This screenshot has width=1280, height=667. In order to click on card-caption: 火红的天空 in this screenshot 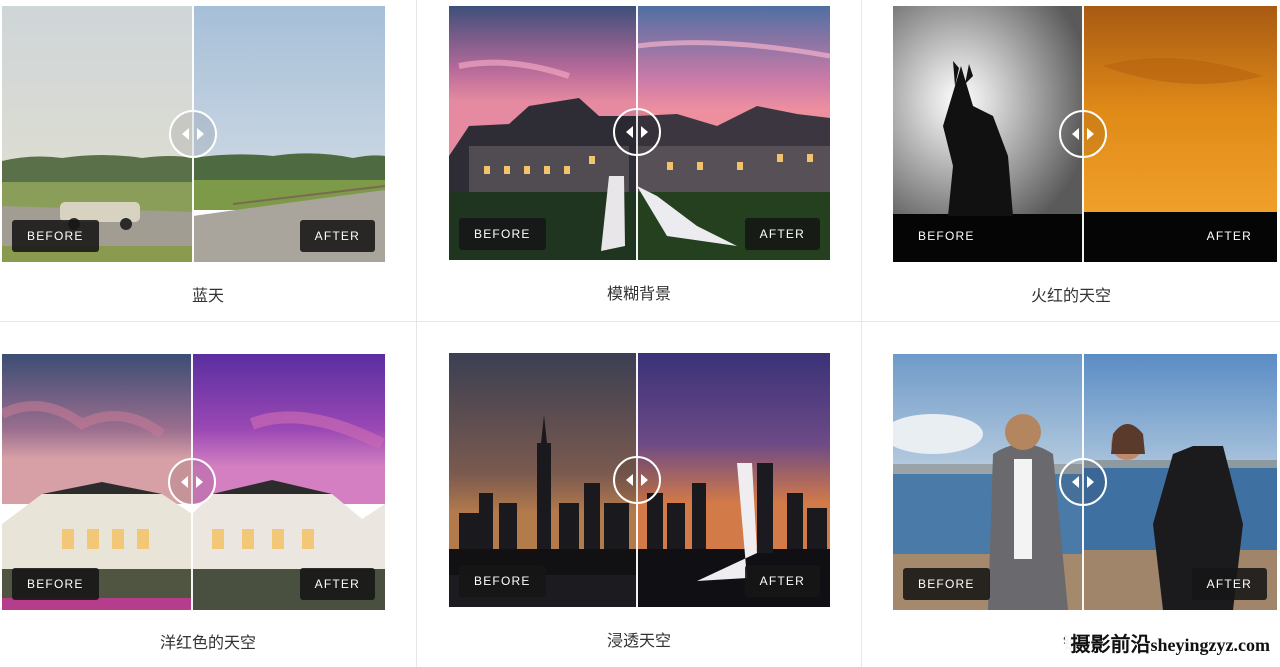, I will do `click(1070, 295)`.